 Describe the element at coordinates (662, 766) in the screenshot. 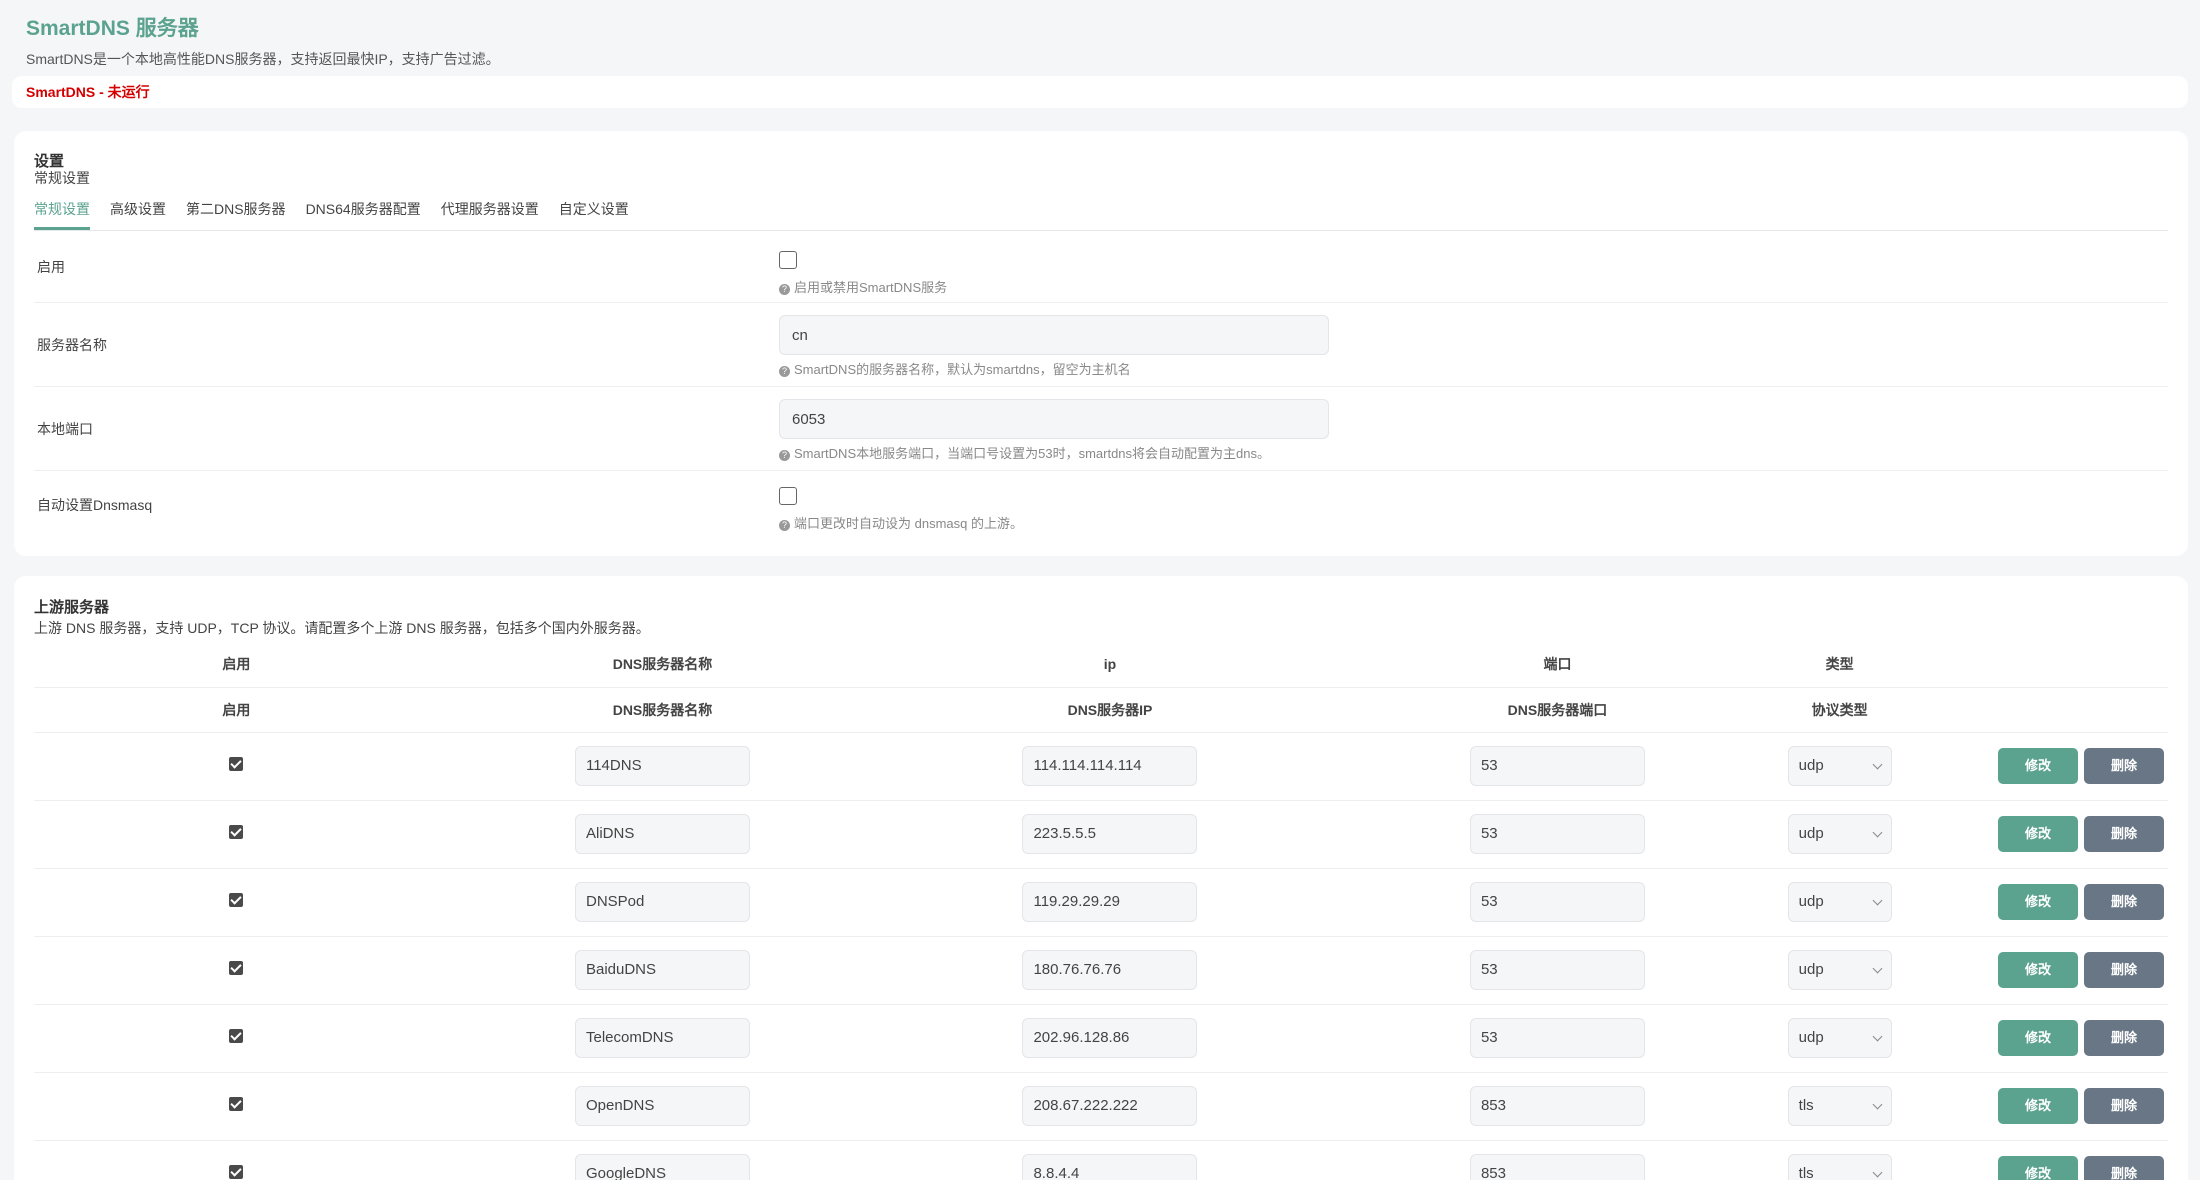

I see `row-name-input: 114DNS` at that location.